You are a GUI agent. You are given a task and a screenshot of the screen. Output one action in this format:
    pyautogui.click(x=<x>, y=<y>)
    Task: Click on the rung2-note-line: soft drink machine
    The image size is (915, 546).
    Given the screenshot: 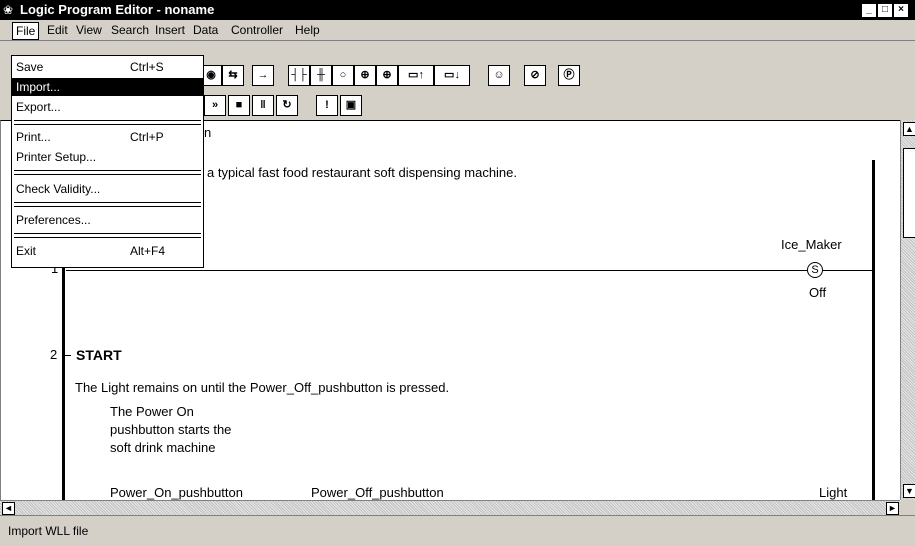 What is the action you would take?
    pyautogui.click(x=163, y=447)
    